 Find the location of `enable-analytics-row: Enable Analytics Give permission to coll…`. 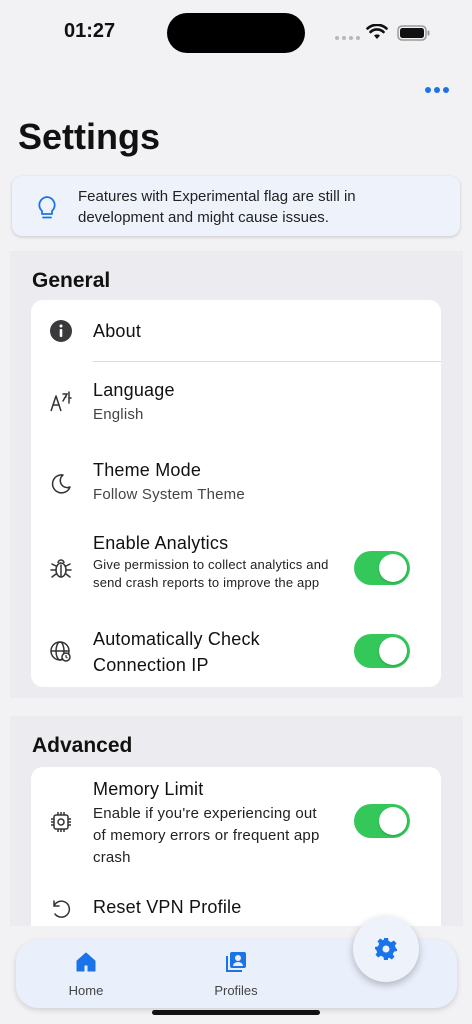

enable-analytics-row: Enable Analytics Give permission to coll… is located at coordinates (236, 570).